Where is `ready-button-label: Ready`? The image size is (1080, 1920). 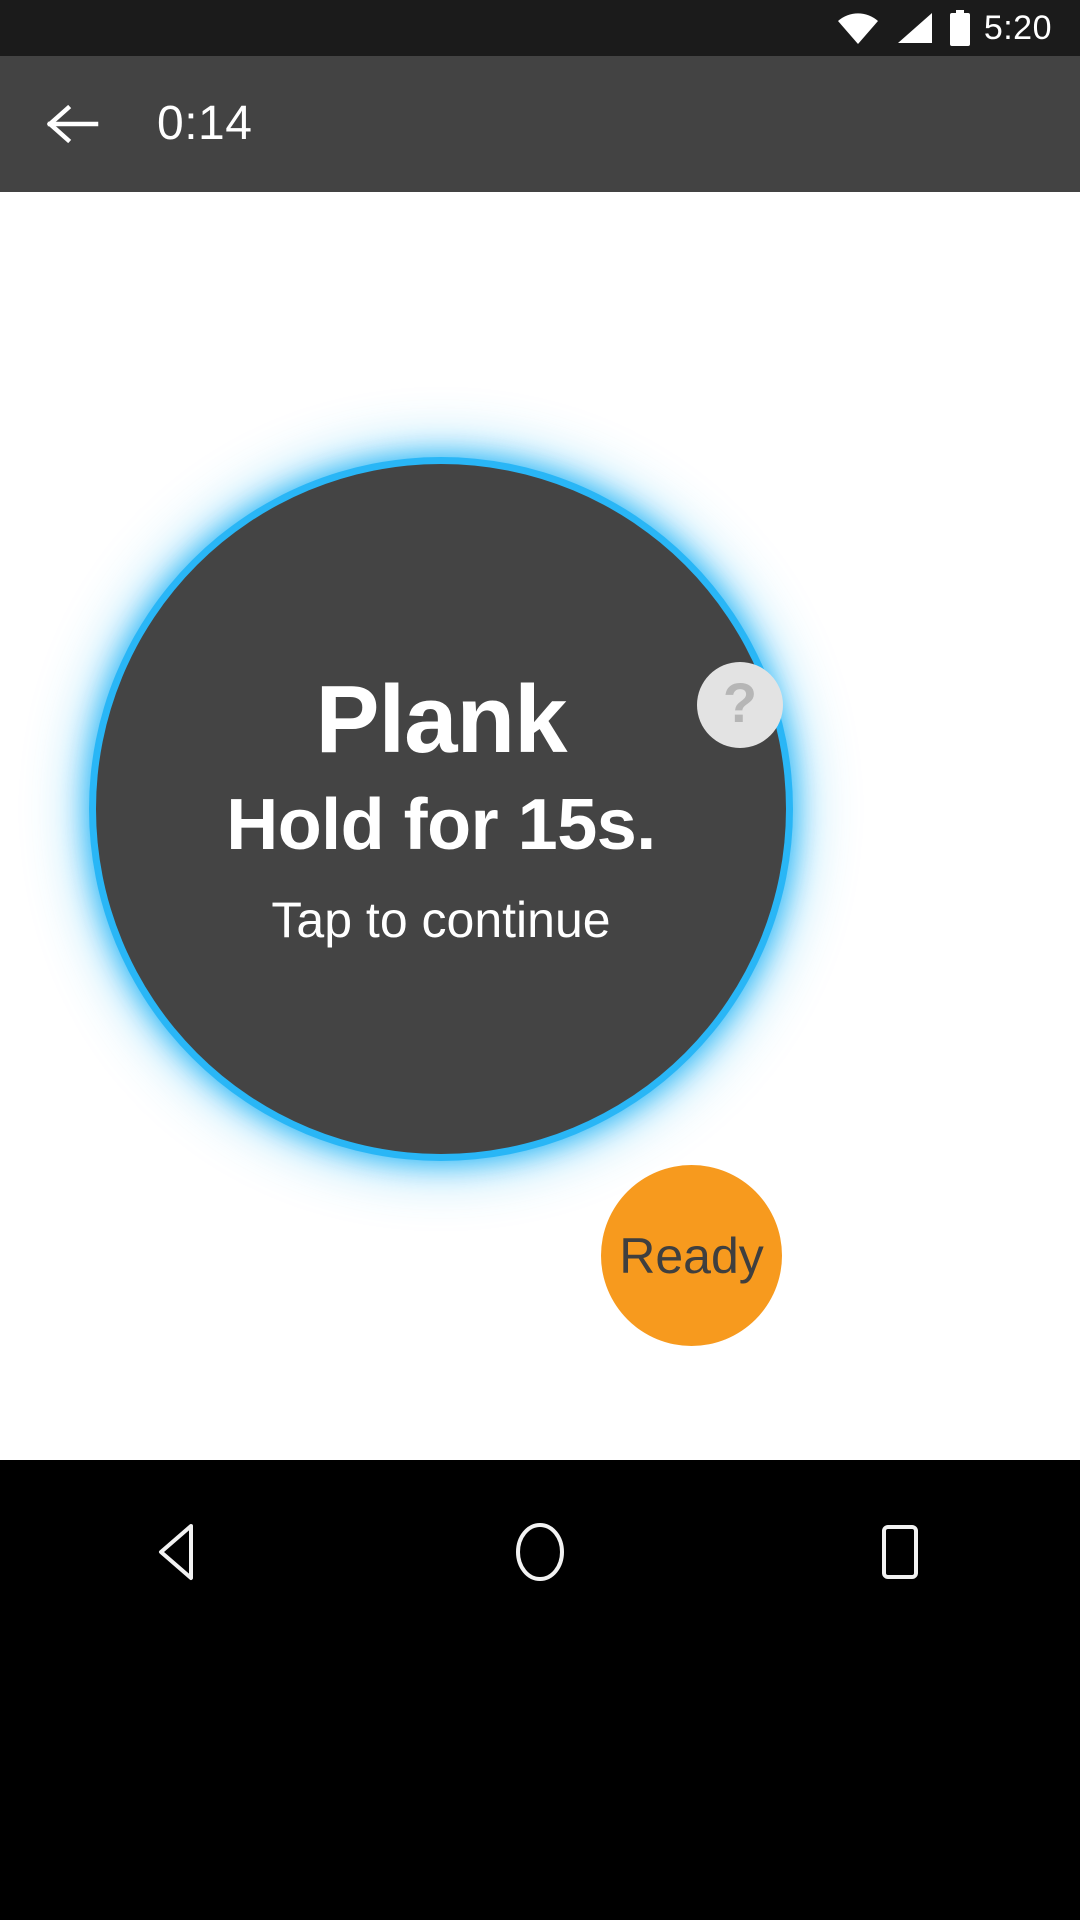 ready-button-label: Ready is located at coordinates (691, 1255).